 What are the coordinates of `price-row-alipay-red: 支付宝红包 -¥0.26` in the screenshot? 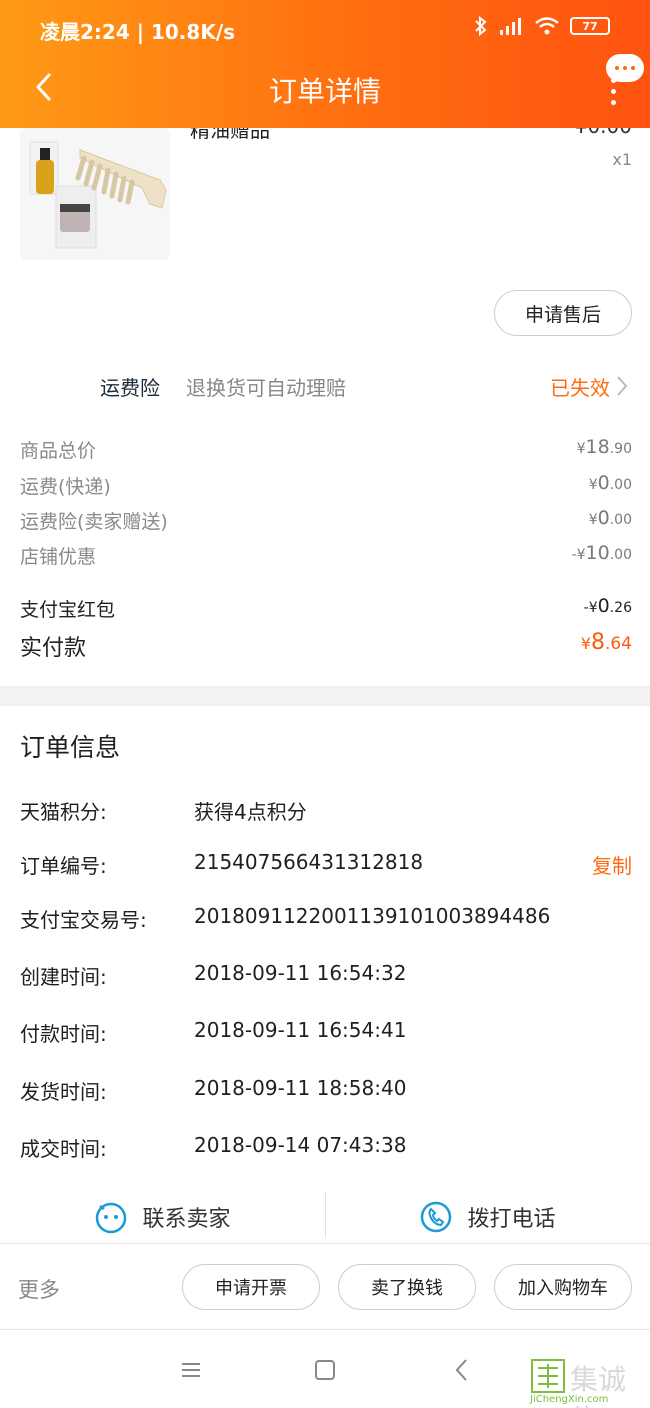 It's located at (326, 608).